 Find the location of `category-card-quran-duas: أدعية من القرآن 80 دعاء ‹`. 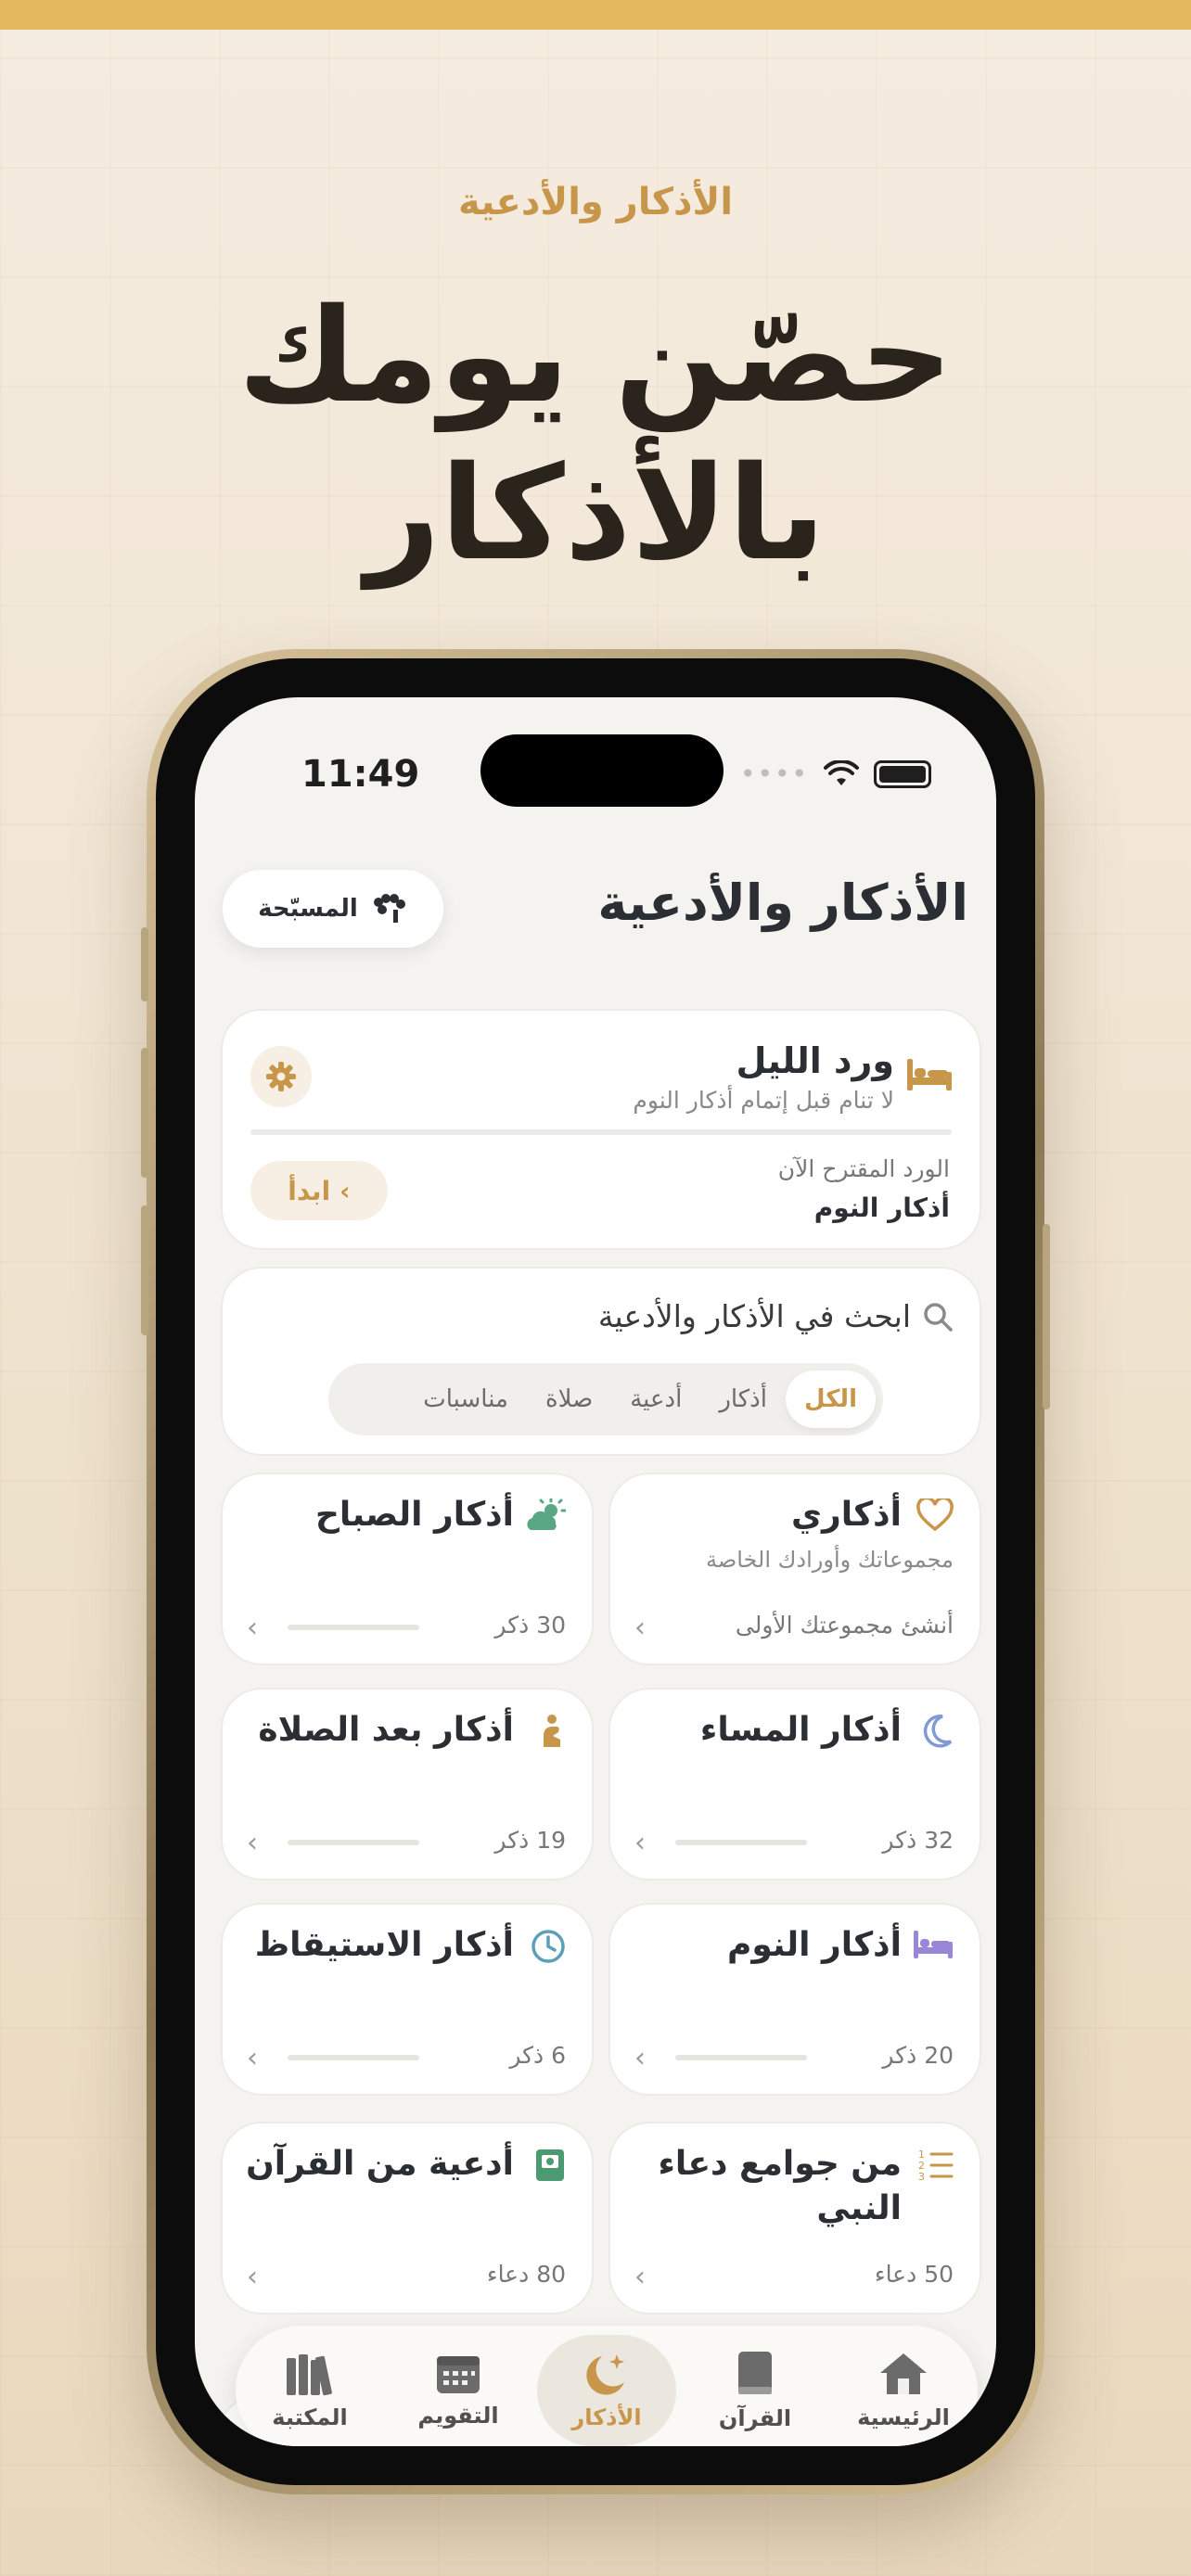

category-card-quran-duas: أدعية من القرآن 80 دعاء ‹ is located at coordinates (407, 2218).